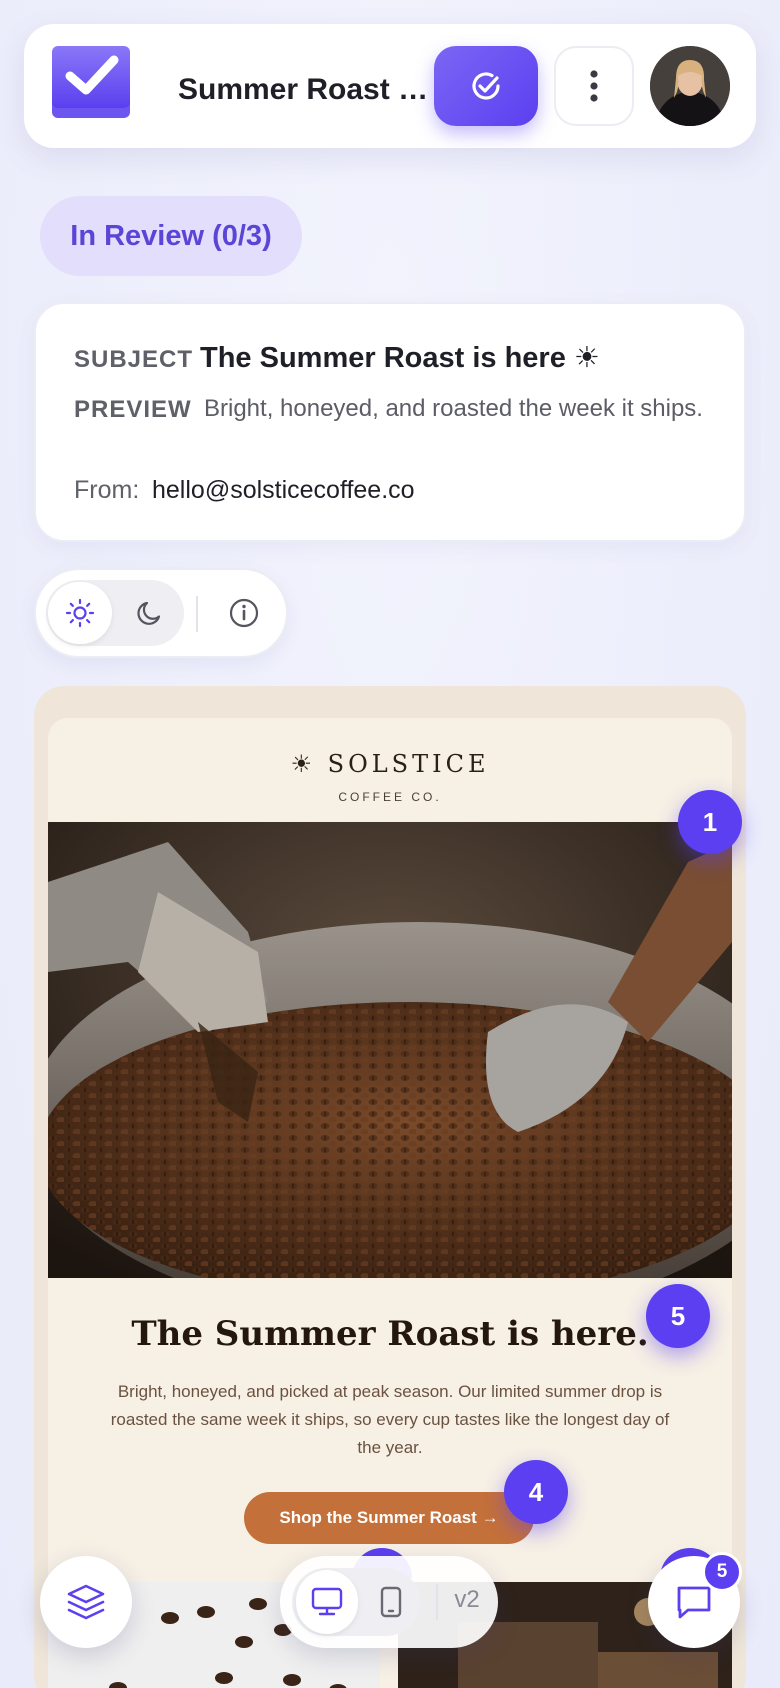  I want to click on chat-bubble-icon, so click(694, 1602).